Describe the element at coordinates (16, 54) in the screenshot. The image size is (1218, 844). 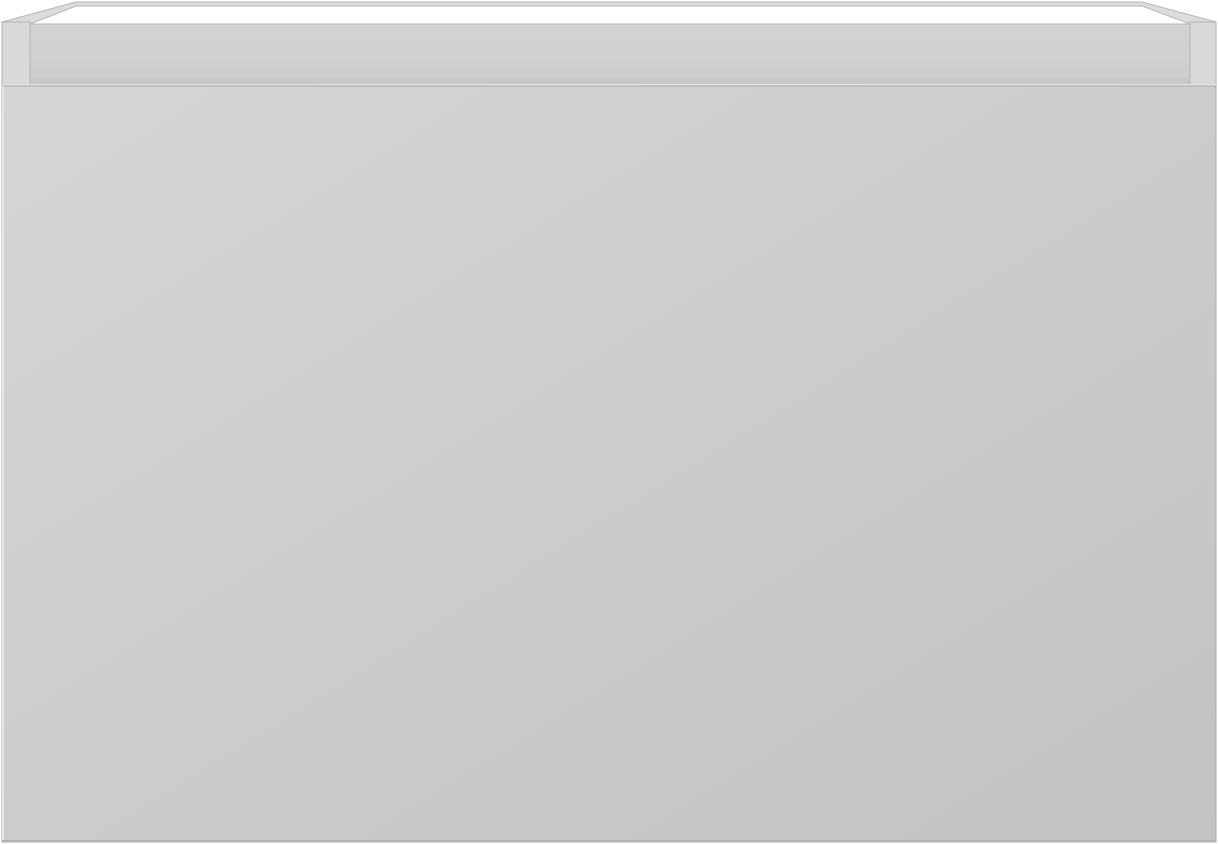
I see `left-side-wall` at that location.